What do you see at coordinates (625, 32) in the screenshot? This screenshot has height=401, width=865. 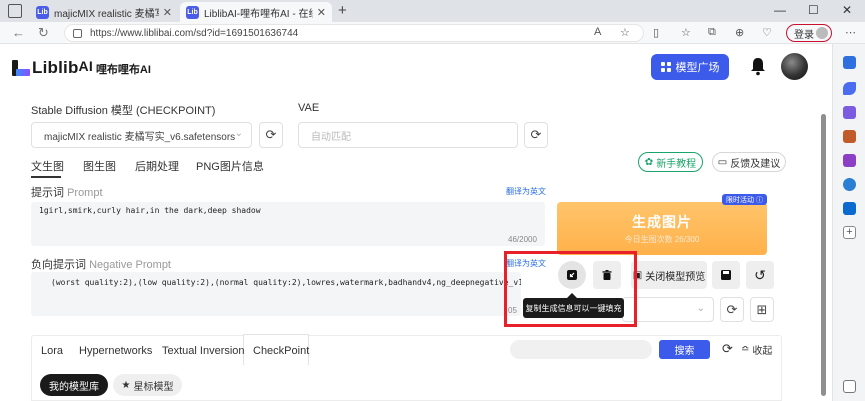 I see `favorite-star-icon: ☆` at bounding box center [625, 32].